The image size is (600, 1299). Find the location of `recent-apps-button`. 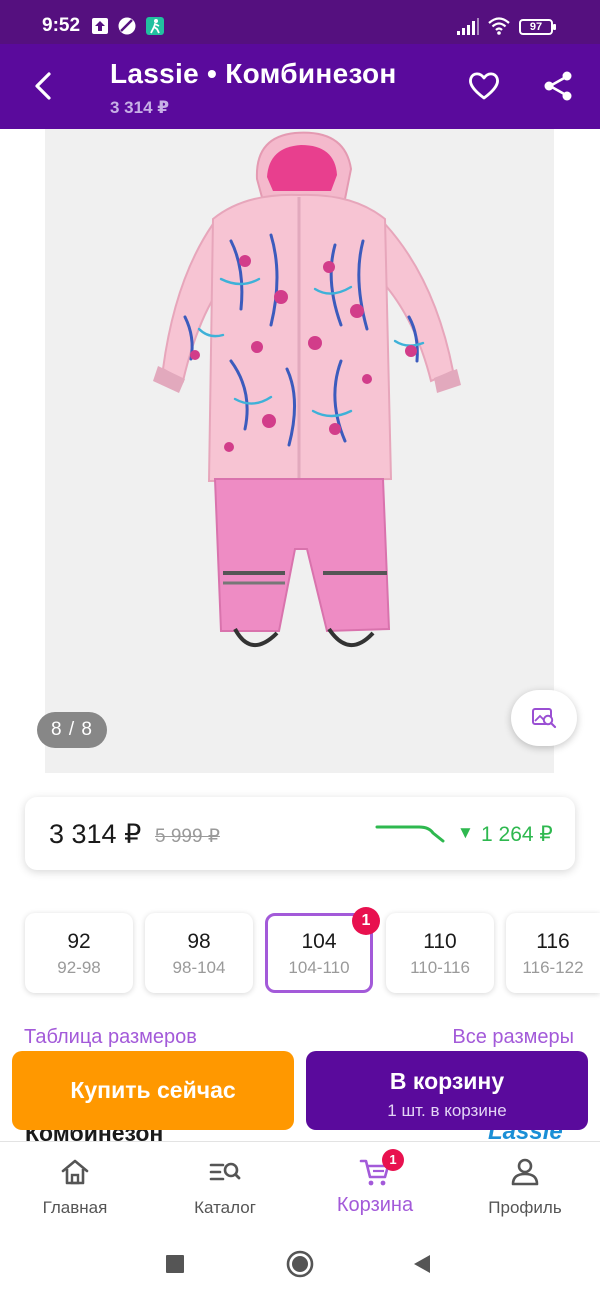

recent-apps-button is located at coordinates (175, 1264).